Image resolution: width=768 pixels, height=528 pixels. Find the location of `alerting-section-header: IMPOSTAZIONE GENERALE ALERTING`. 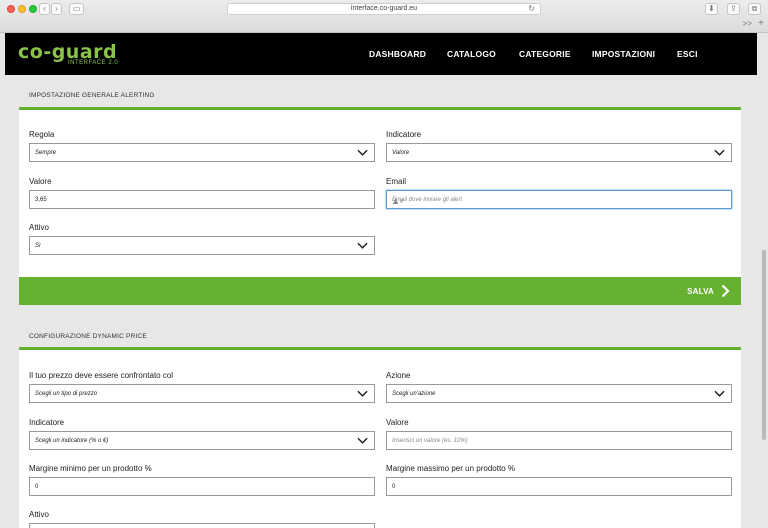

alerting-section-header: IMPOSTAZIONE GENERALE ALERTING is located at coordinates (380, 95).